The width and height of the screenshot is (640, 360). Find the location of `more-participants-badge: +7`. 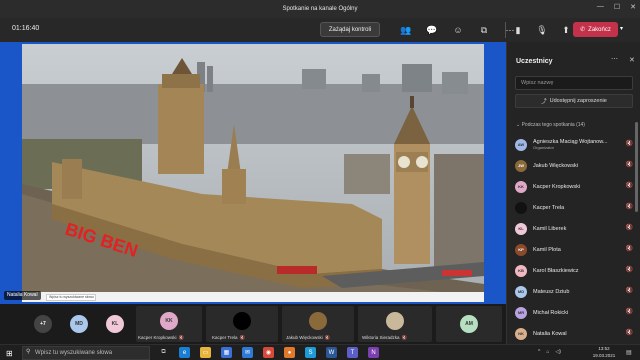

more-participants-badge: +7 is located at coordinates (43, 324).